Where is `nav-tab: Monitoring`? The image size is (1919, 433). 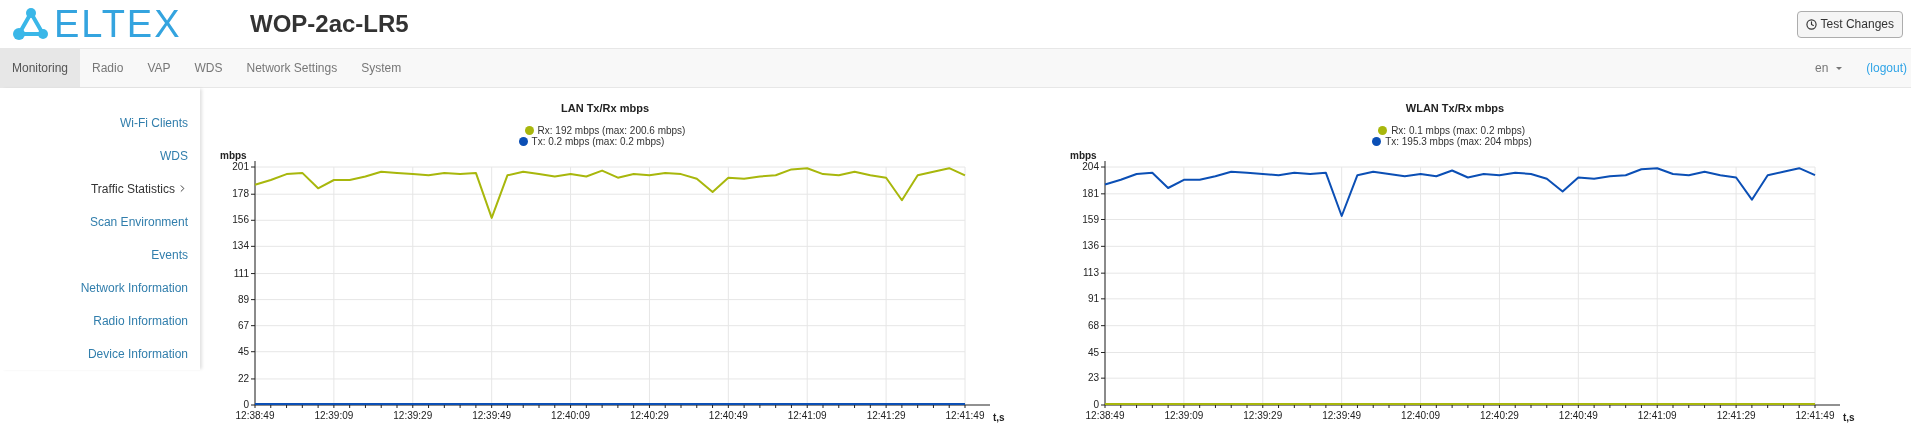
nav-tab: Monitoring is located at coordinates (40, 68).